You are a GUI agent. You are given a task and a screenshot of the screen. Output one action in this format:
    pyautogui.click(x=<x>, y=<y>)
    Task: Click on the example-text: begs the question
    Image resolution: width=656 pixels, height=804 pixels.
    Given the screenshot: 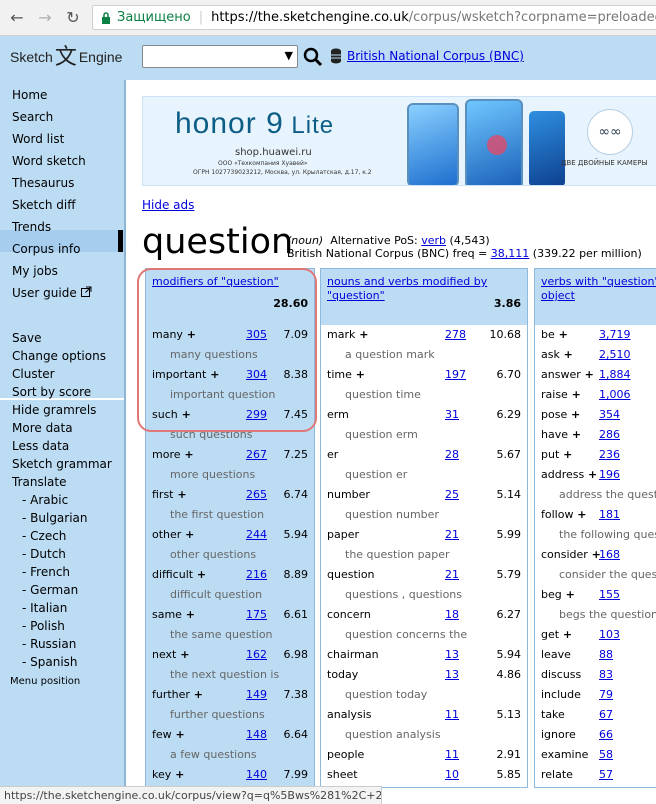 What is the action you would take?
    pyautogui.click(x=607, y=614)
    